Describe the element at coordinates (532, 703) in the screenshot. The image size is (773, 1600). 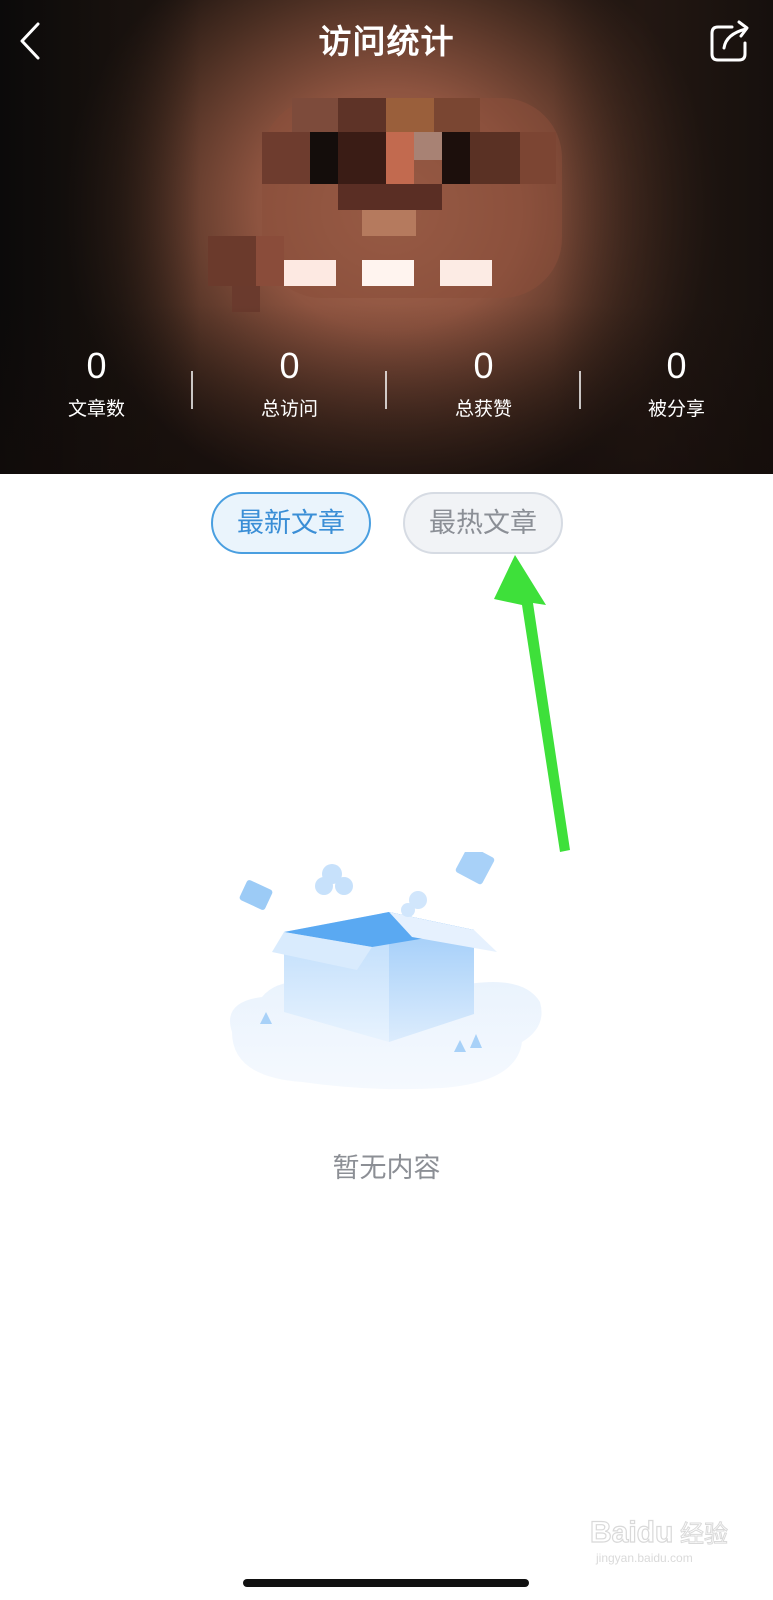
I see `annotation-arrow-icon` at that location.